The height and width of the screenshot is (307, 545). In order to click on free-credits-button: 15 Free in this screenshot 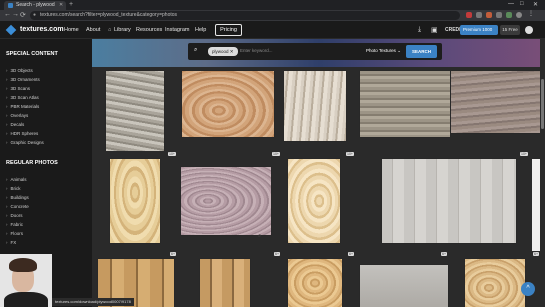, I will do `click(510, 30)`.